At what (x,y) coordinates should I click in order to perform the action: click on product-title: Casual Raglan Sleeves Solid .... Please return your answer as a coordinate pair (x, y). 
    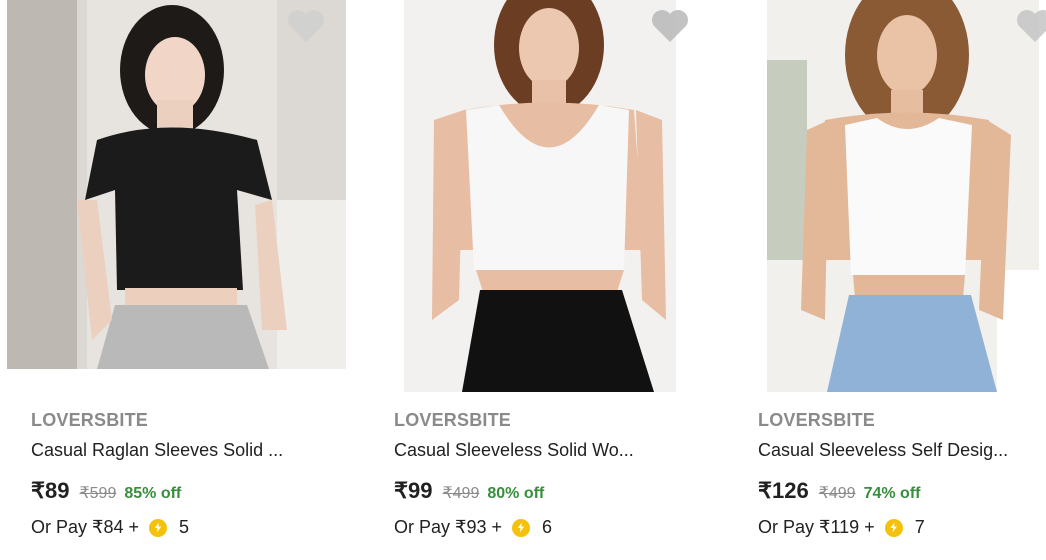
    Looking at the image, I should click on (157, 450).